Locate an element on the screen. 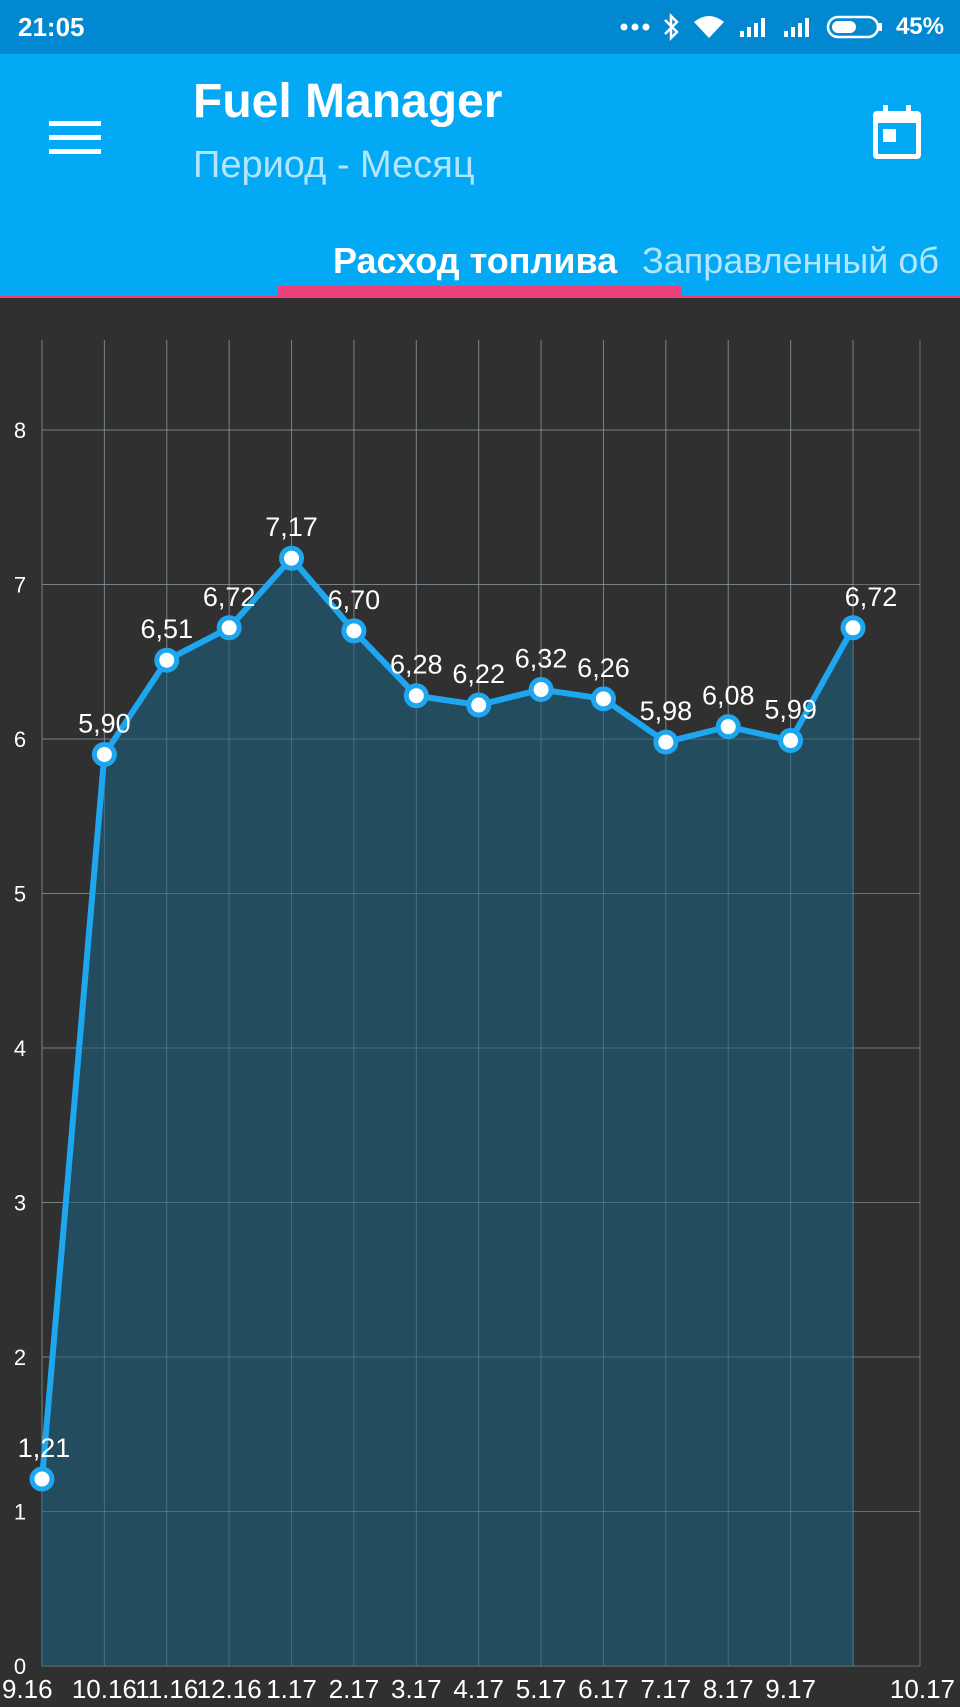  wifi-icon is located at coordinates (709, 27).